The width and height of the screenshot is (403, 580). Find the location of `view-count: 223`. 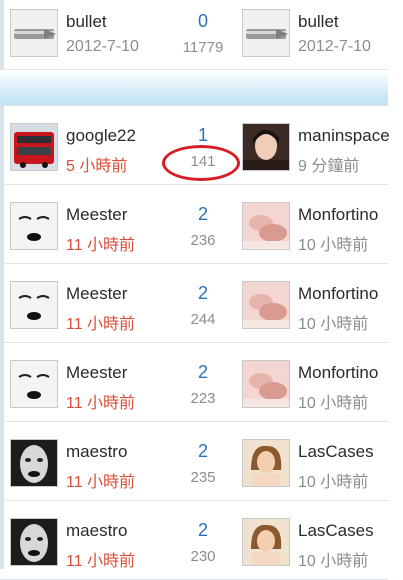

view-count: 223 is located at coordinates (203, 398).